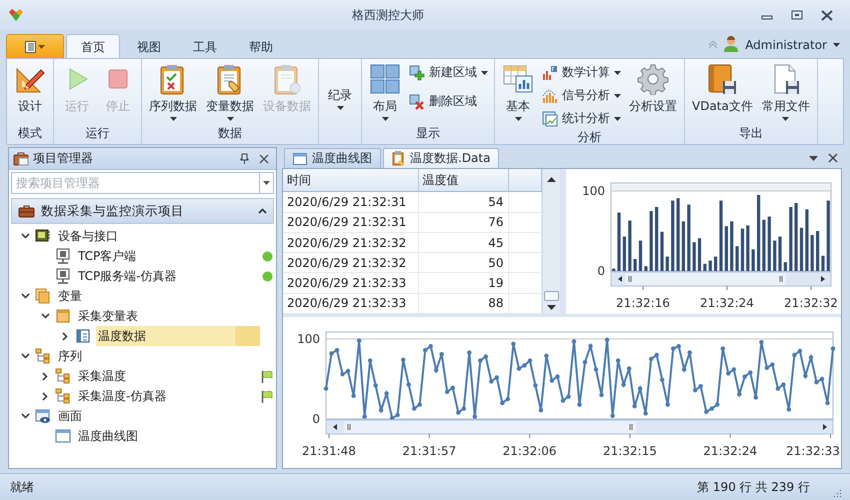  Describe the element at coordinates (350, 283) in the screenshot. I see `table-cell: 2020/6/29 21:32:33` at that location.